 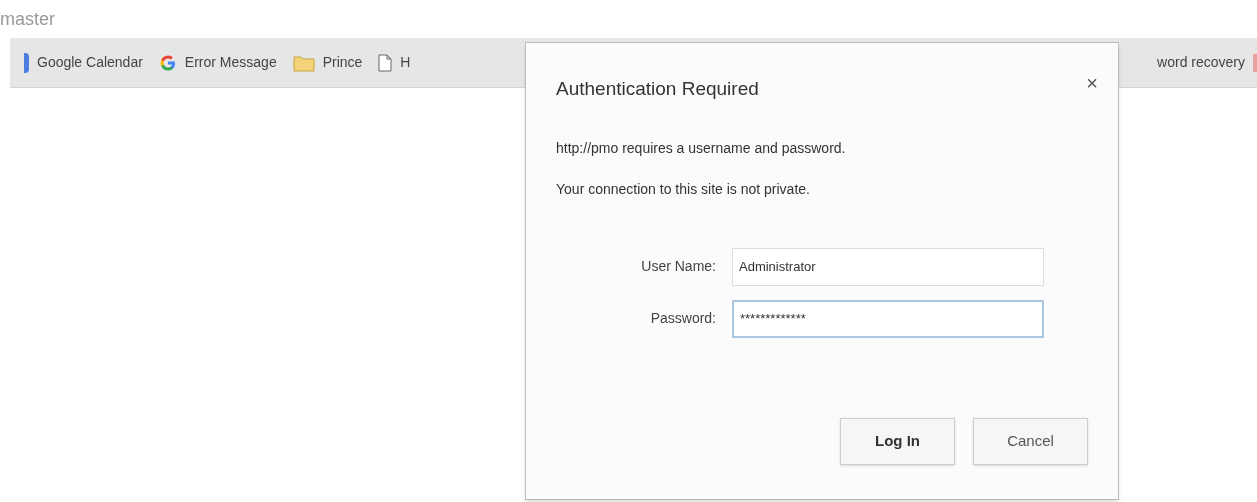 I want to click on g-logo-icon, so click(x=167, y=62).